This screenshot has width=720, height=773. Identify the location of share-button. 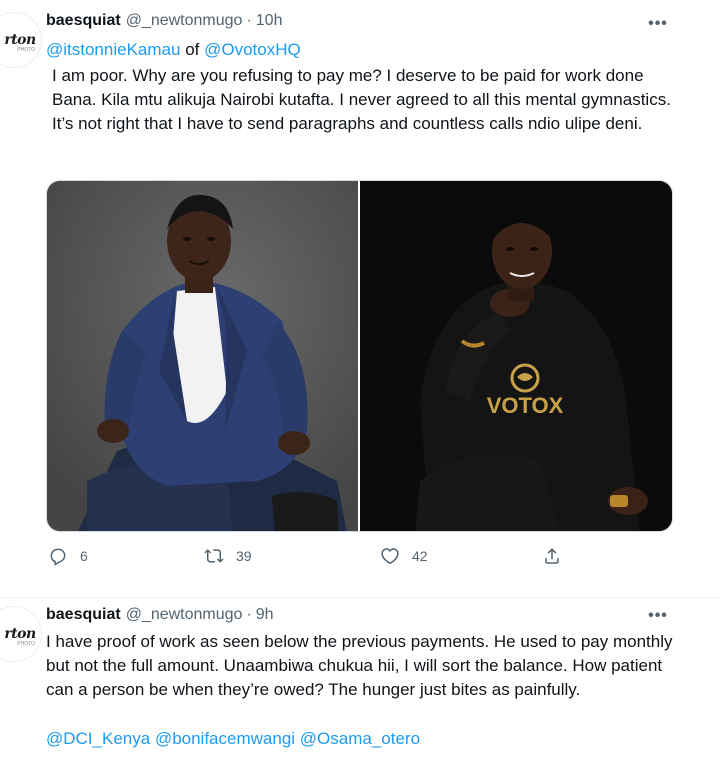
(552, 556).